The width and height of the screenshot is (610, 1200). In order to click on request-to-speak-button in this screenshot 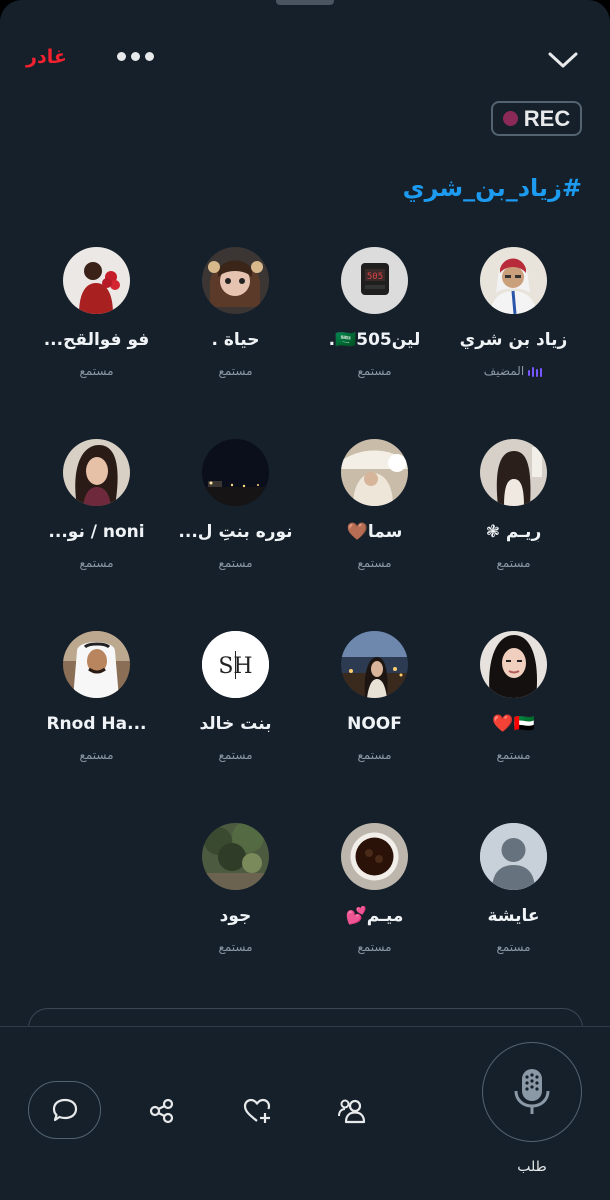, I will do `click(532, 1092)`.